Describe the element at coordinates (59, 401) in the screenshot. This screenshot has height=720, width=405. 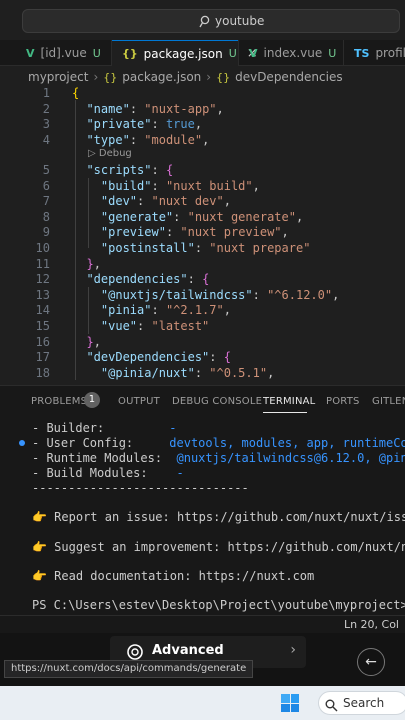
I see `tab-problems: PROBLEMS` at that location.